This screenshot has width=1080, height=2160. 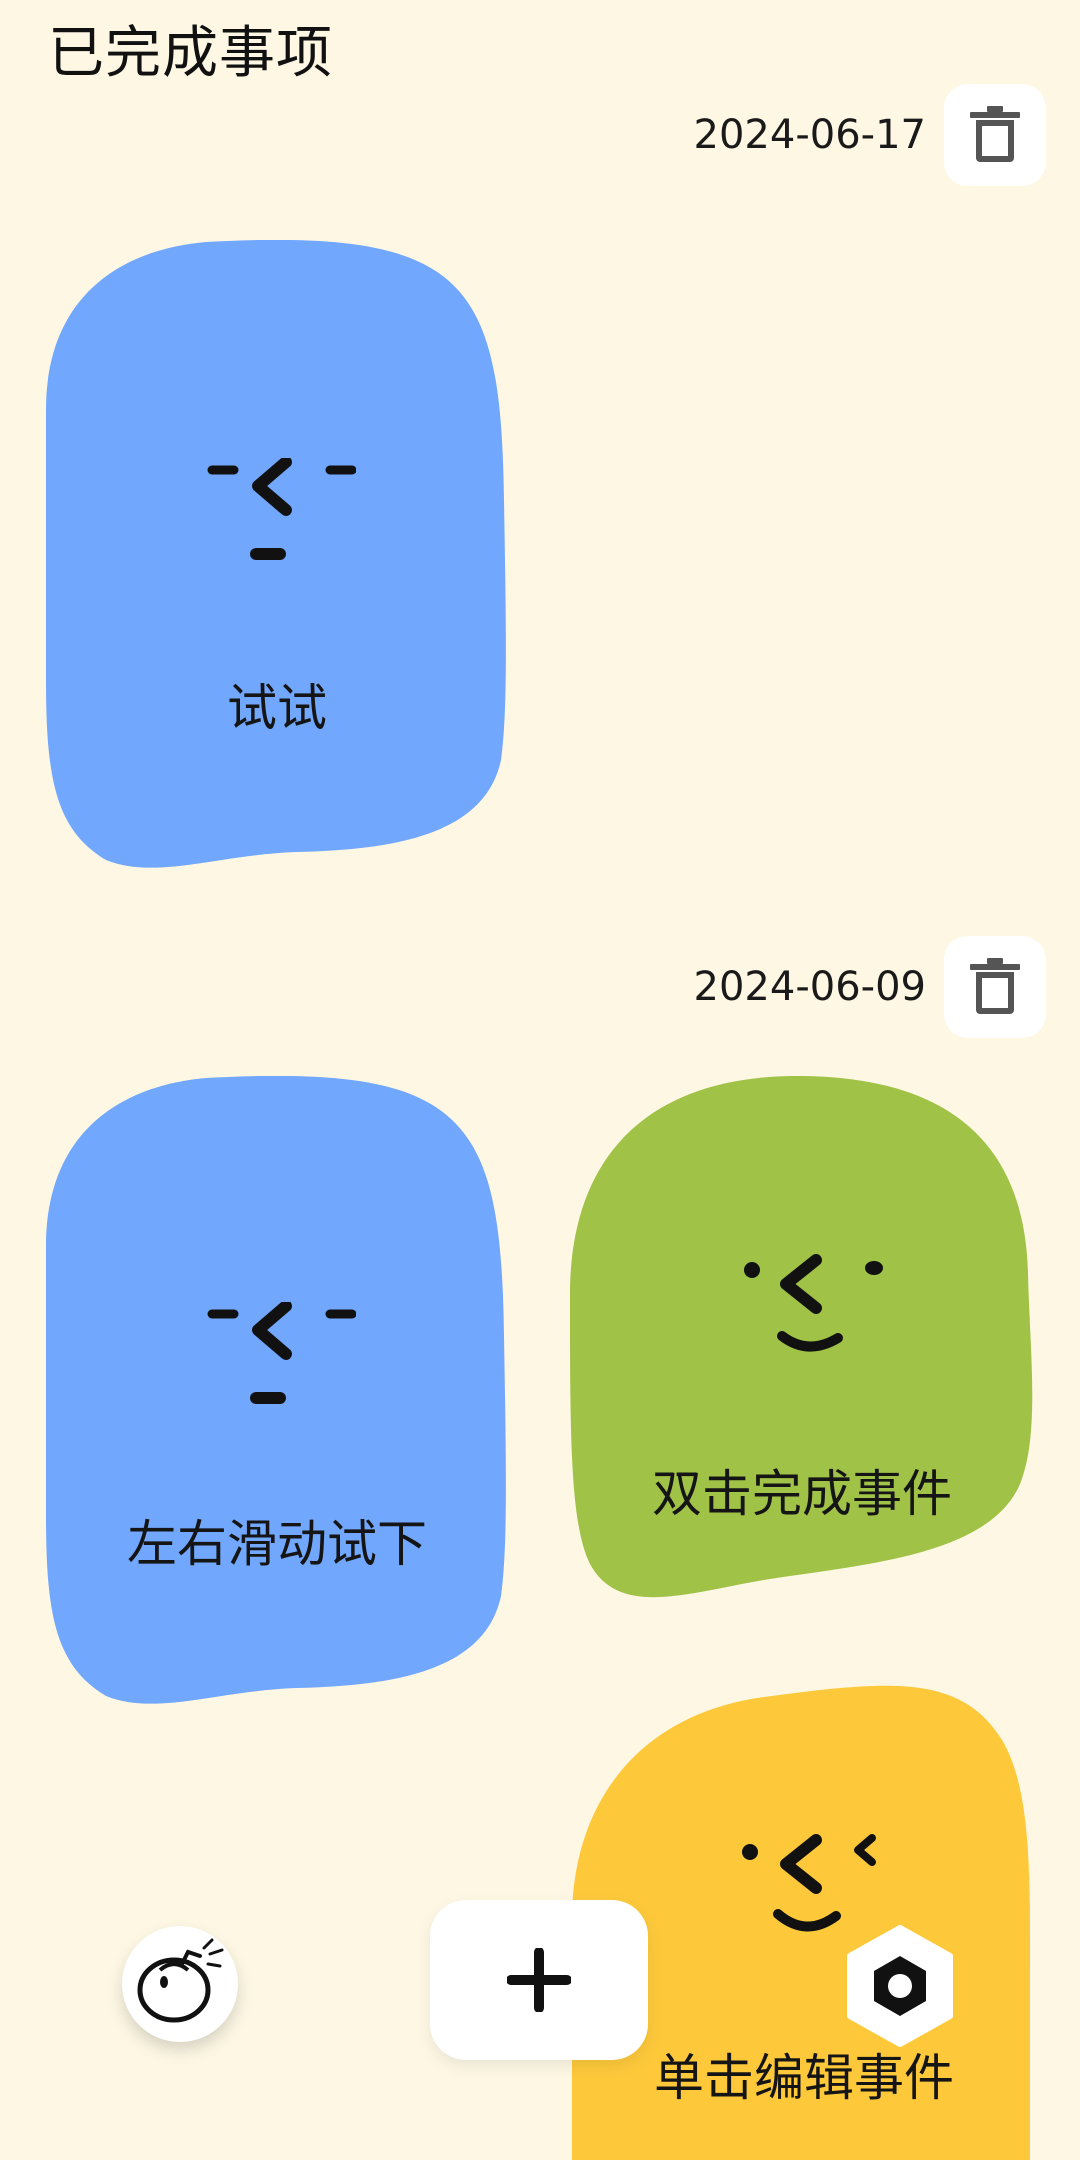 What do you see at coordinates (277, 1544) in the screenshot?
I see `task-label: 左右滑动试下` at bounding box center [277, 1544].